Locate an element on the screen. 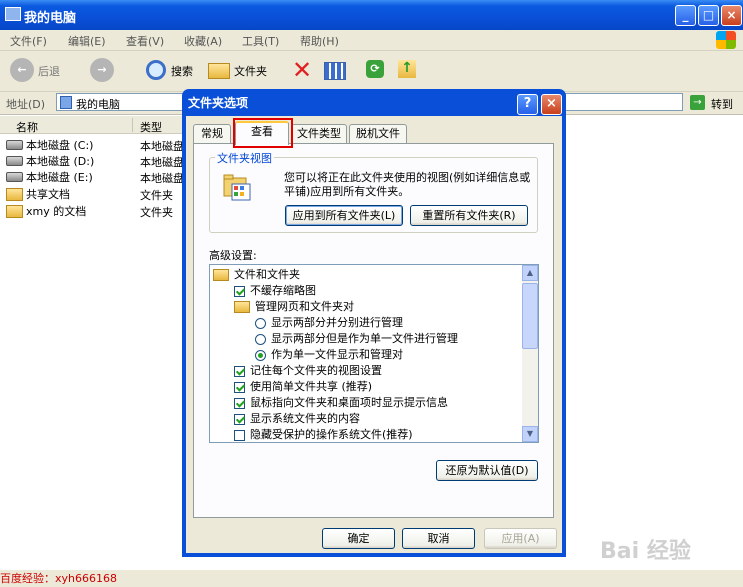  menu-favorites: 收藏(A) is located at coordinates (203, 41).